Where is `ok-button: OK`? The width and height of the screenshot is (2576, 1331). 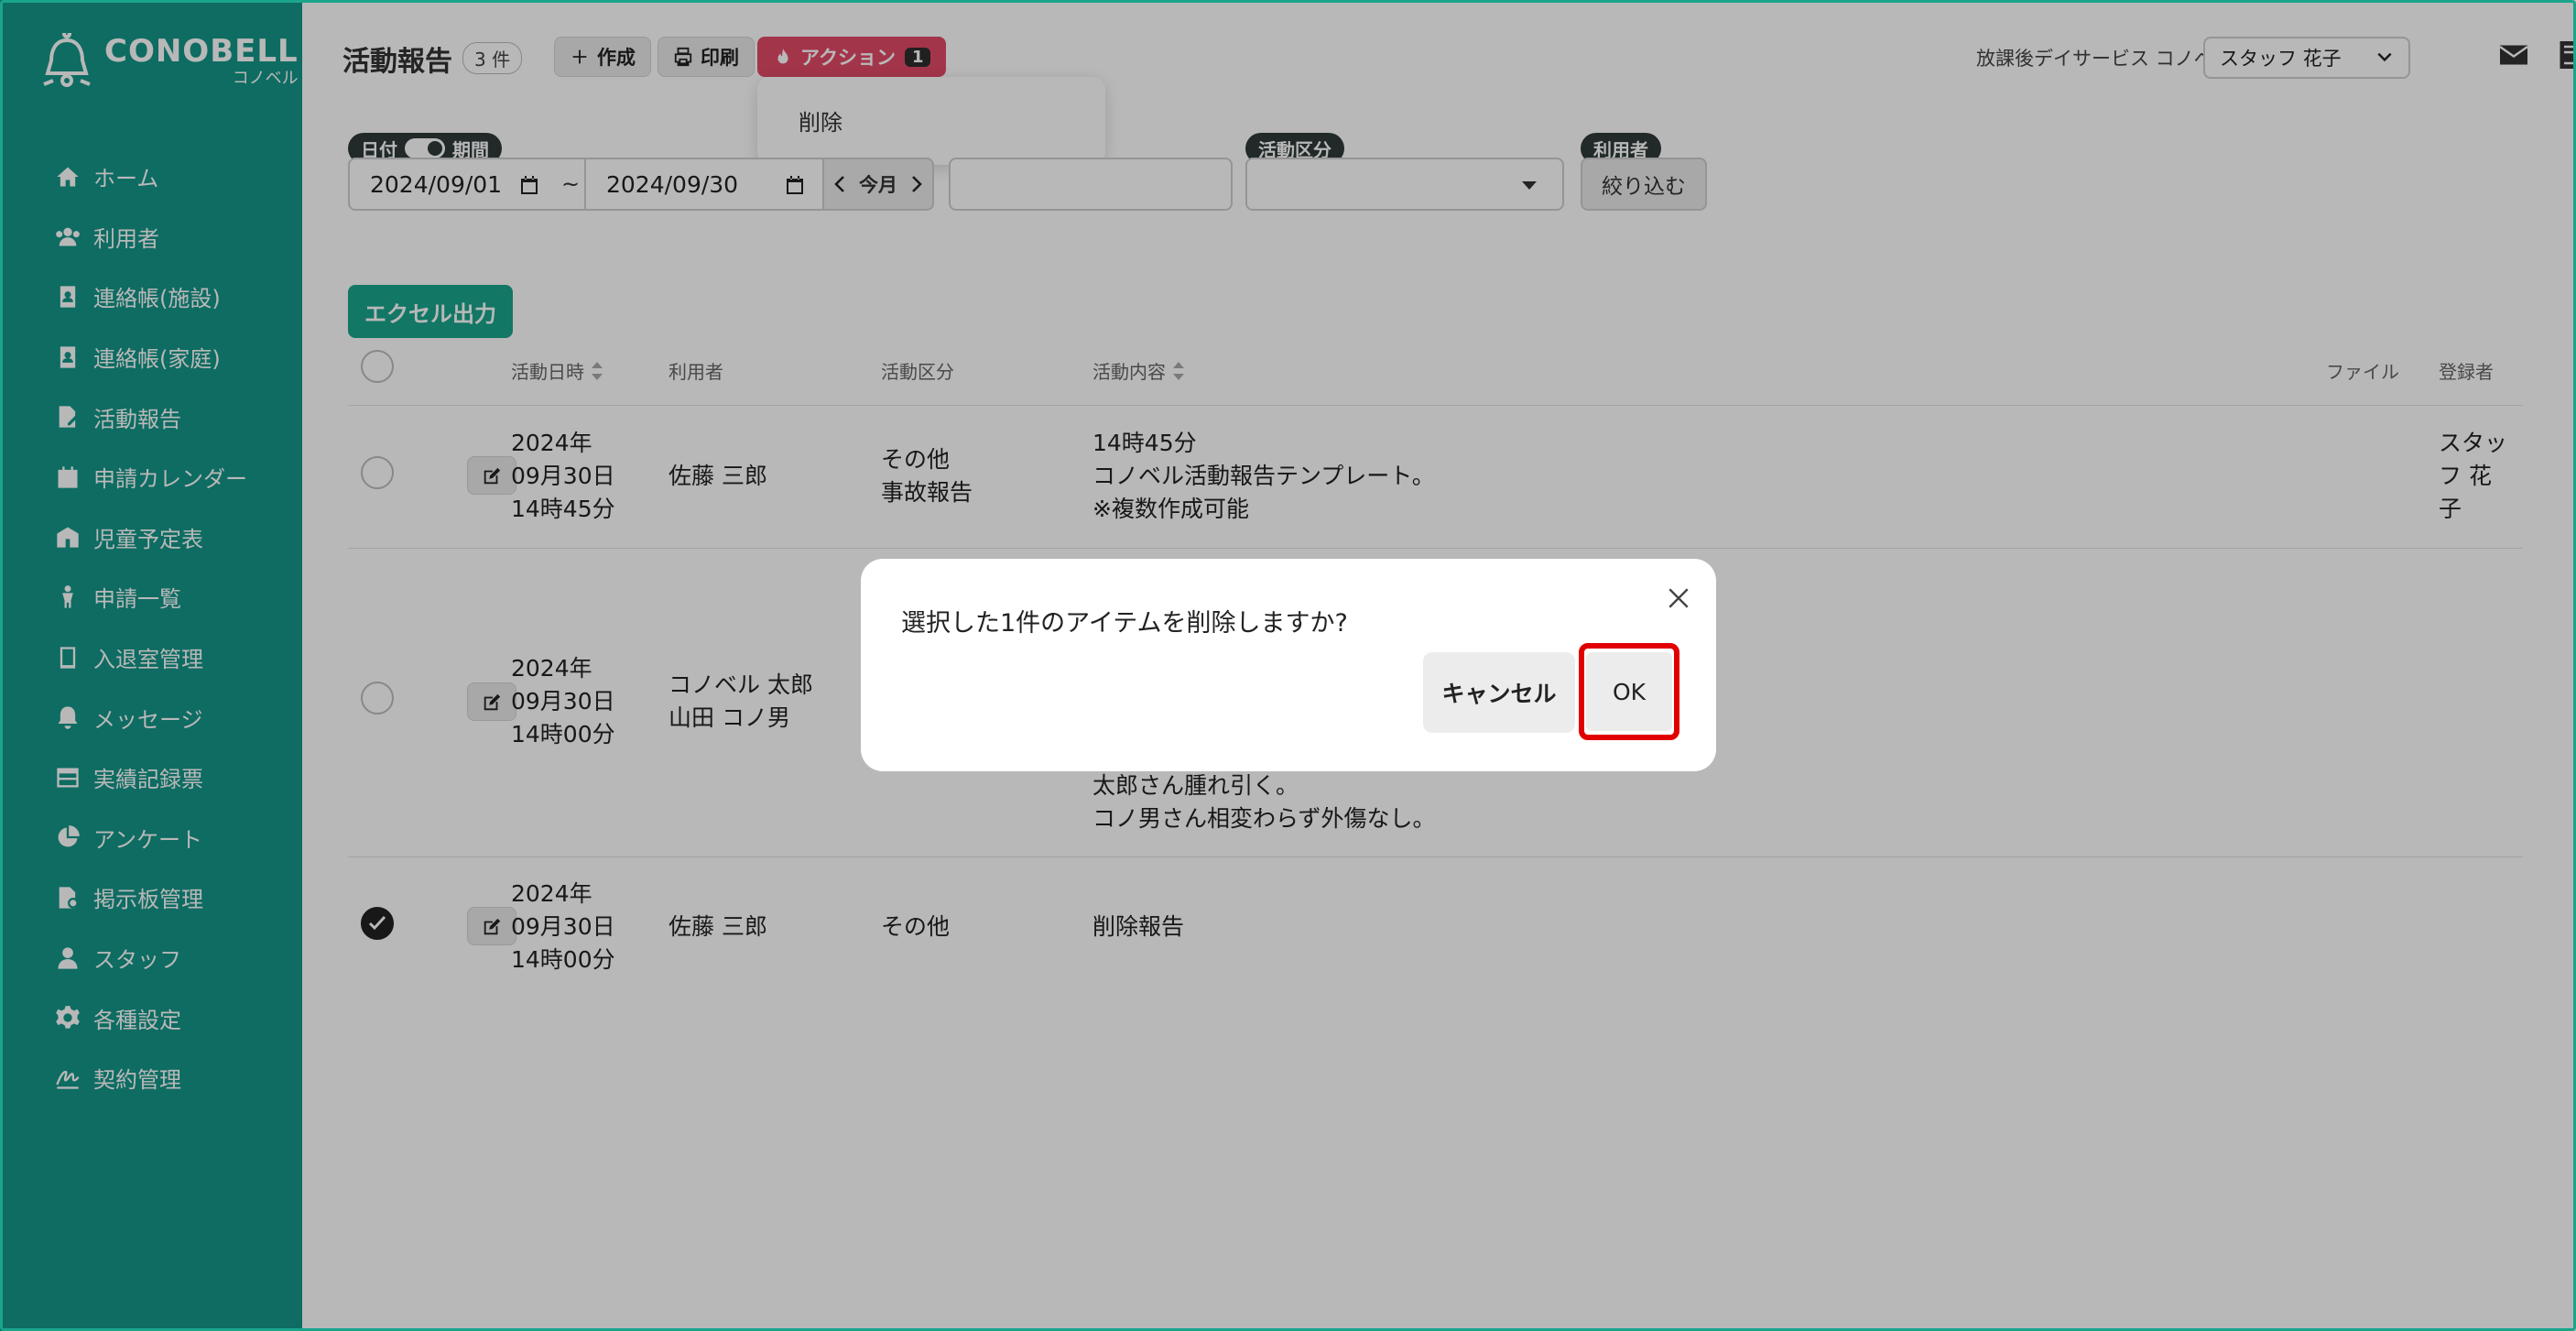
ok-button: OK is located at coordinates (1629, 691).